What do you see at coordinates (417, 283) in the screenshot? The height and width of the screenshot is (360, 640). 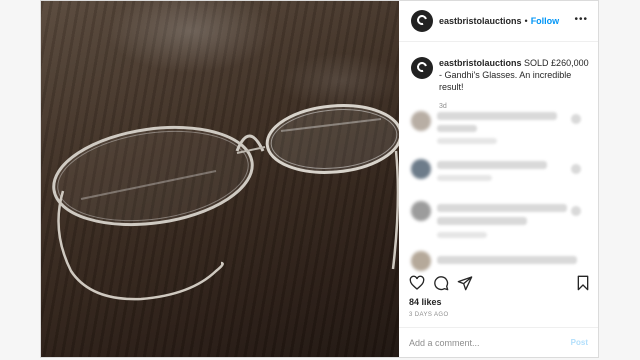 I see `heart-icon` at bounding box center [417, 283].